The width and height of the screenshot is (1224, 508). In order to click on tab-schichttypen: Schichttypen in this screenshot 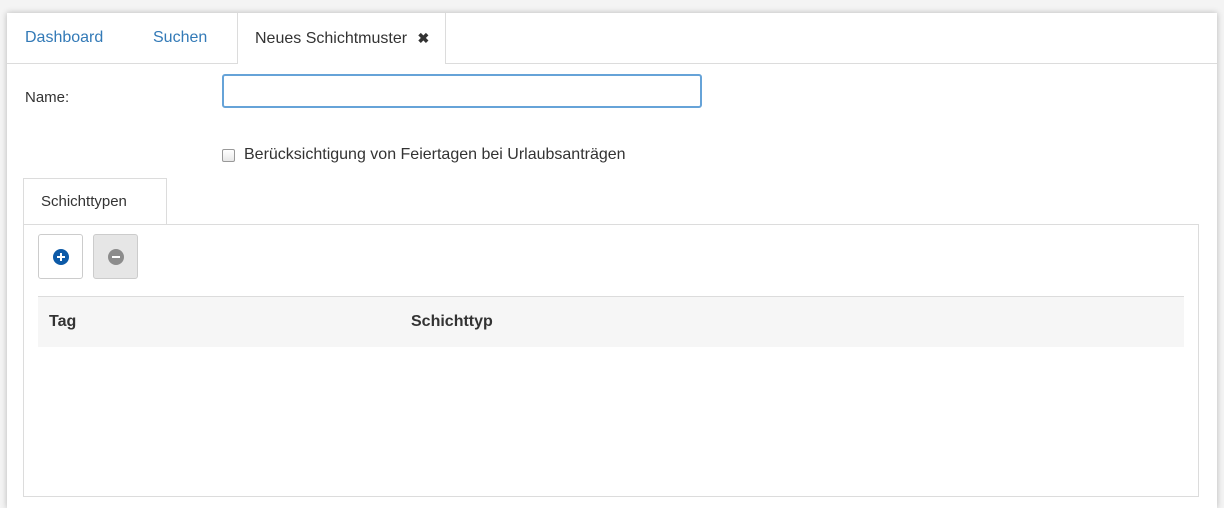, I will do `click(95, 201)`.